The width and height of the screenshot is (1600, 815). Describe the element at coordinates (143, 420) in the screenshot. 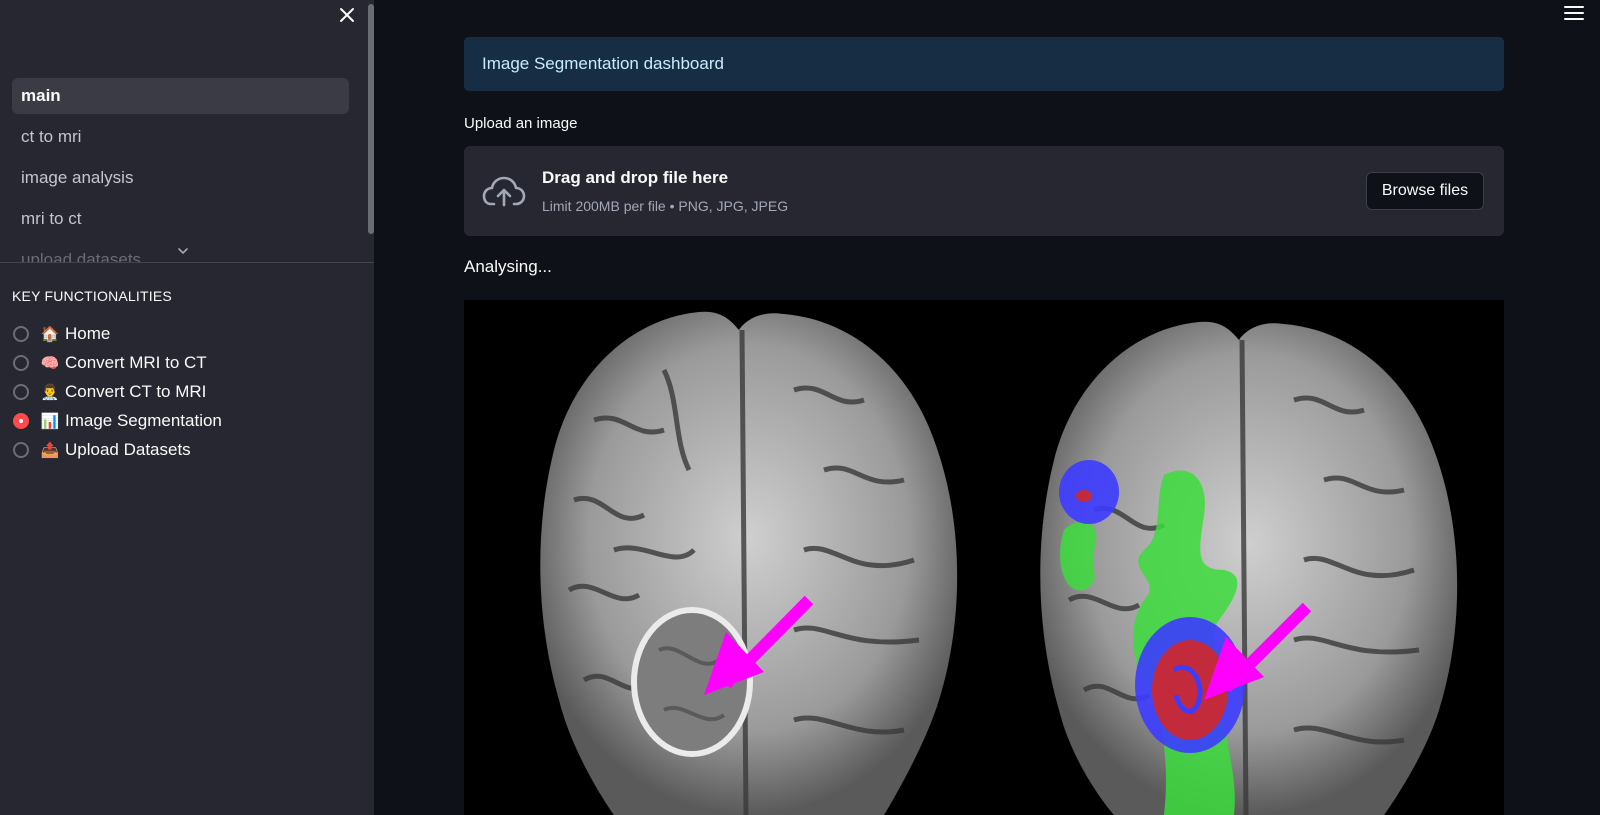

I see `radio-label: Image Segmentation` at that location.